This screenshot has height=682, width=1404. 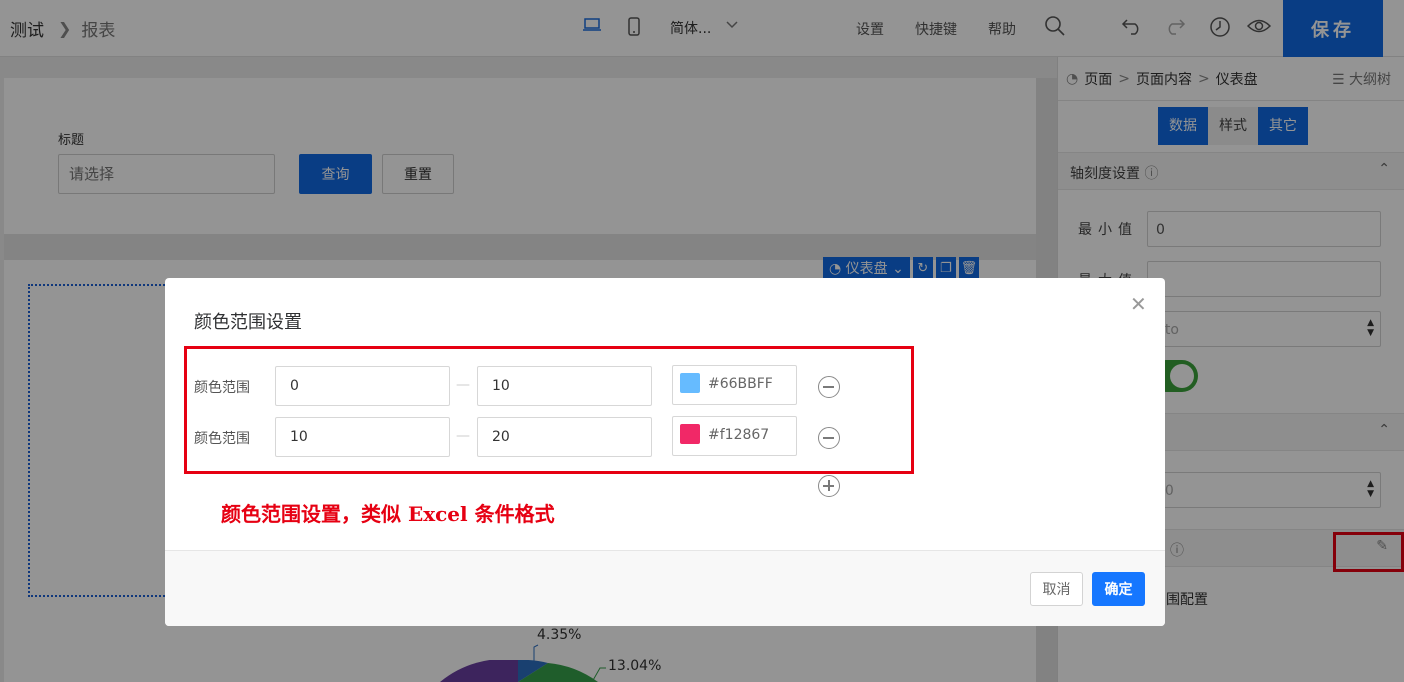 I want to click on color-picker-2: #f12867, so click(x=734, y=436).